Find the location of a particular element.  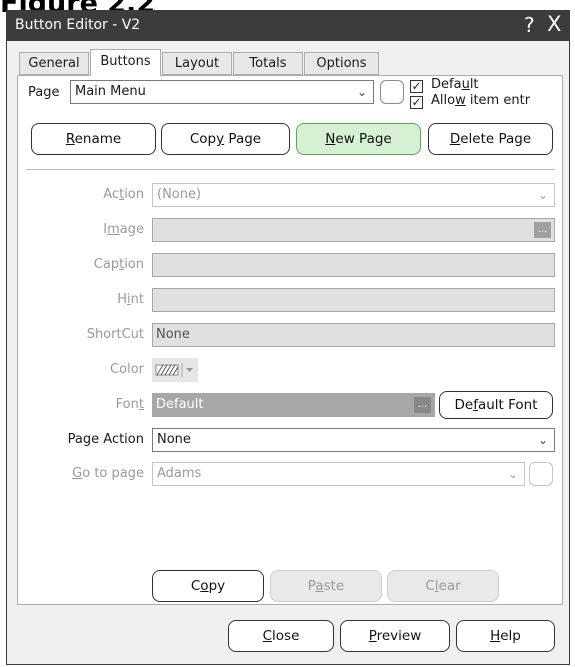

page-color-button is located at coordinates (392, 92).